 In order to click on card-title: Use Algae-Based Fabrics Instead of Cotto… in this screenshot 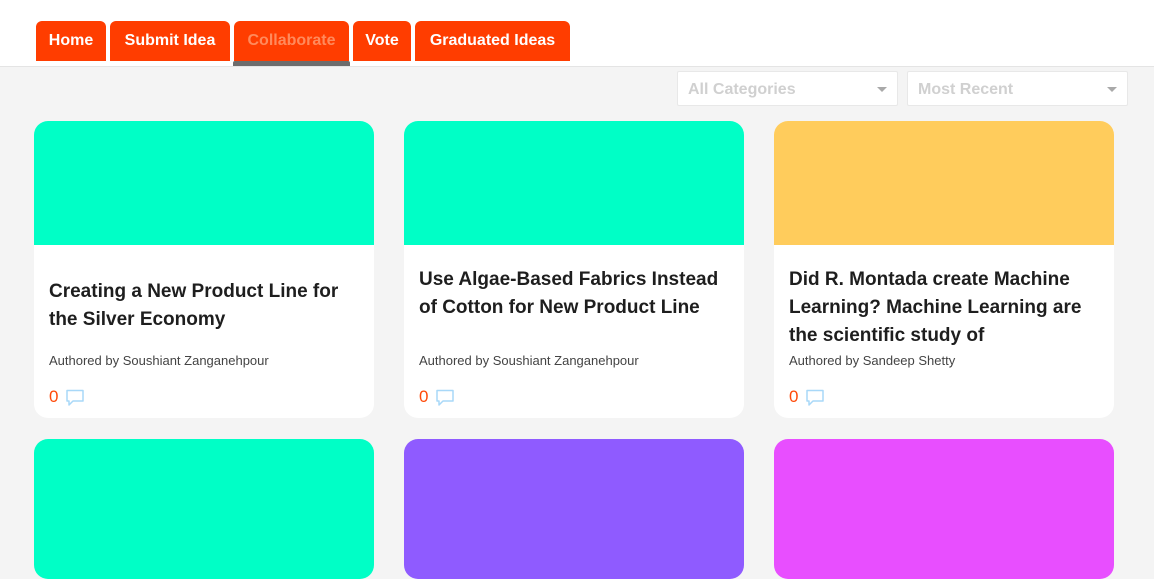, I will do `click(574, 294)`.